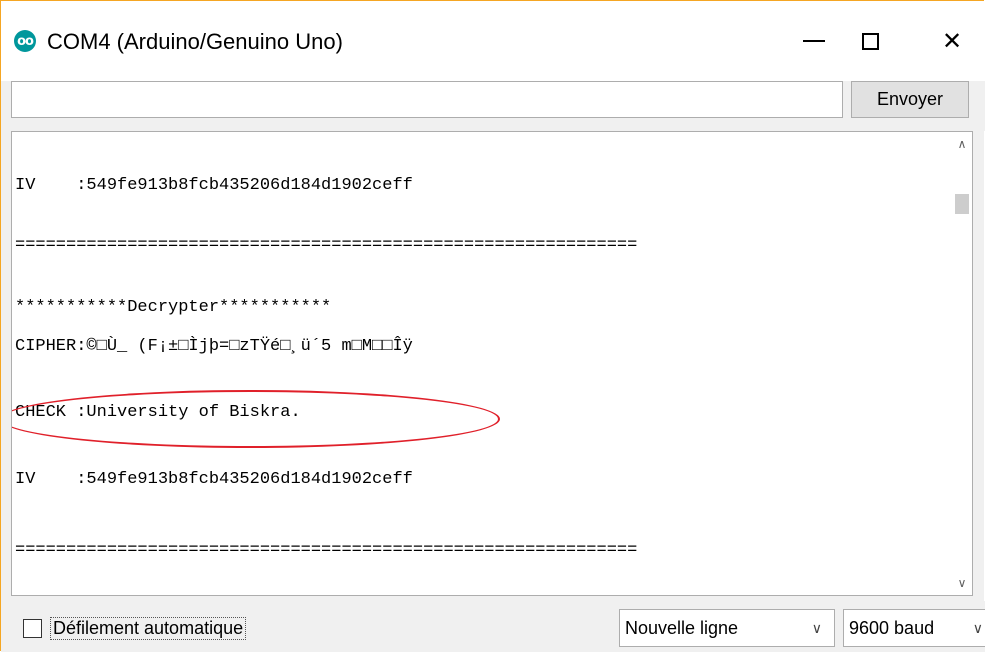 This screenshot has width=987, height=652. I want to click on baud-rate-value: 9600 baud, so click(892, 627).